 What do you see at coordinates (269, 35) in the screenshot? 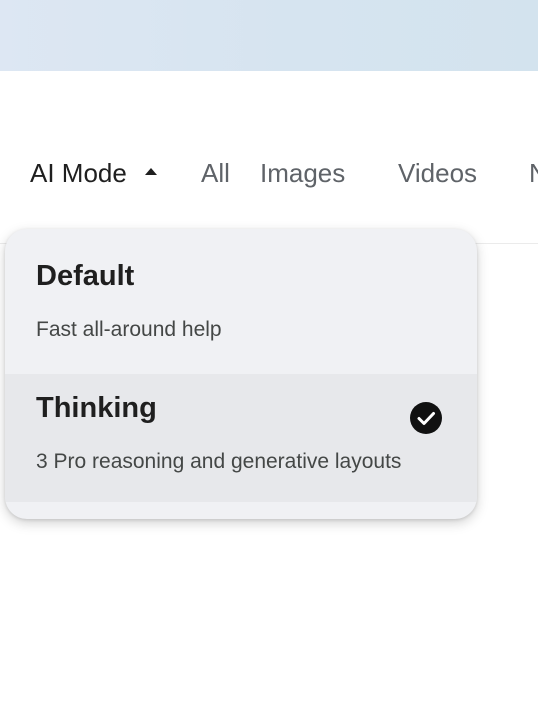
I see `top-banner` at bounding box center [269, 35].